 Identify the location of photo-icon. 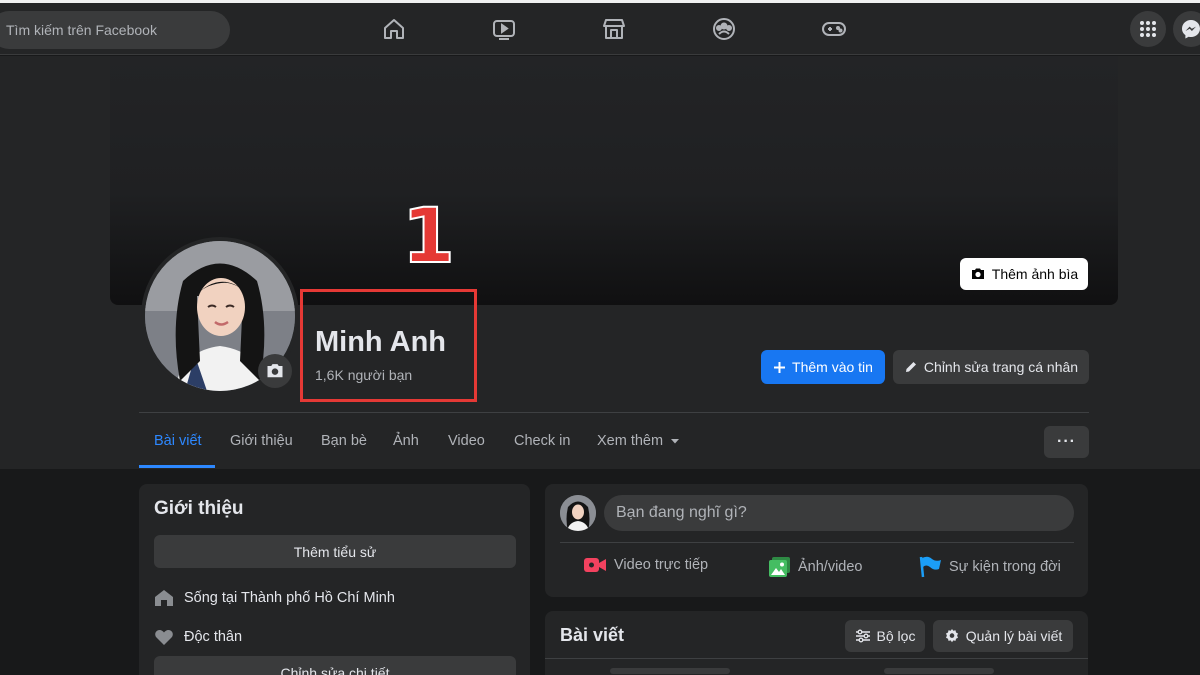
(779, 567).